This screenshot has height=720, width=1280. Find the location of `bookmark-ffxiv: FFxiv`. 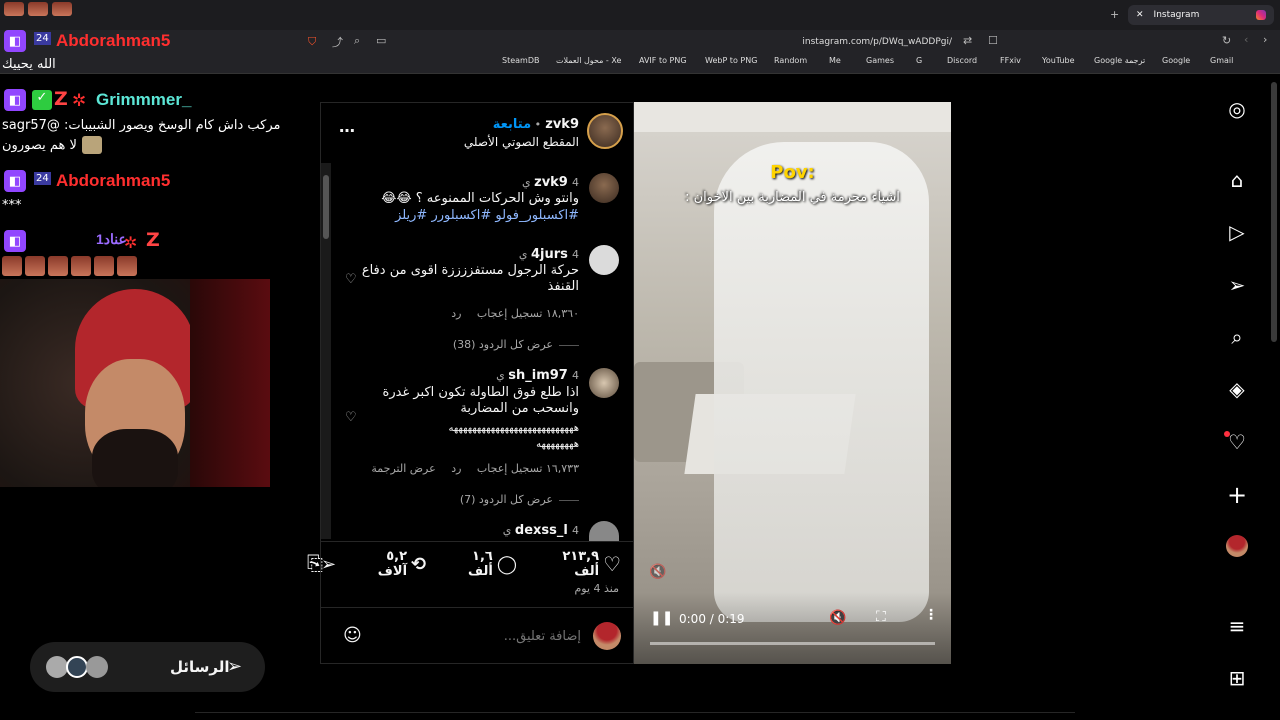

bookmark-ffxiv: FFxiv is located at coordinates (1010, 60).